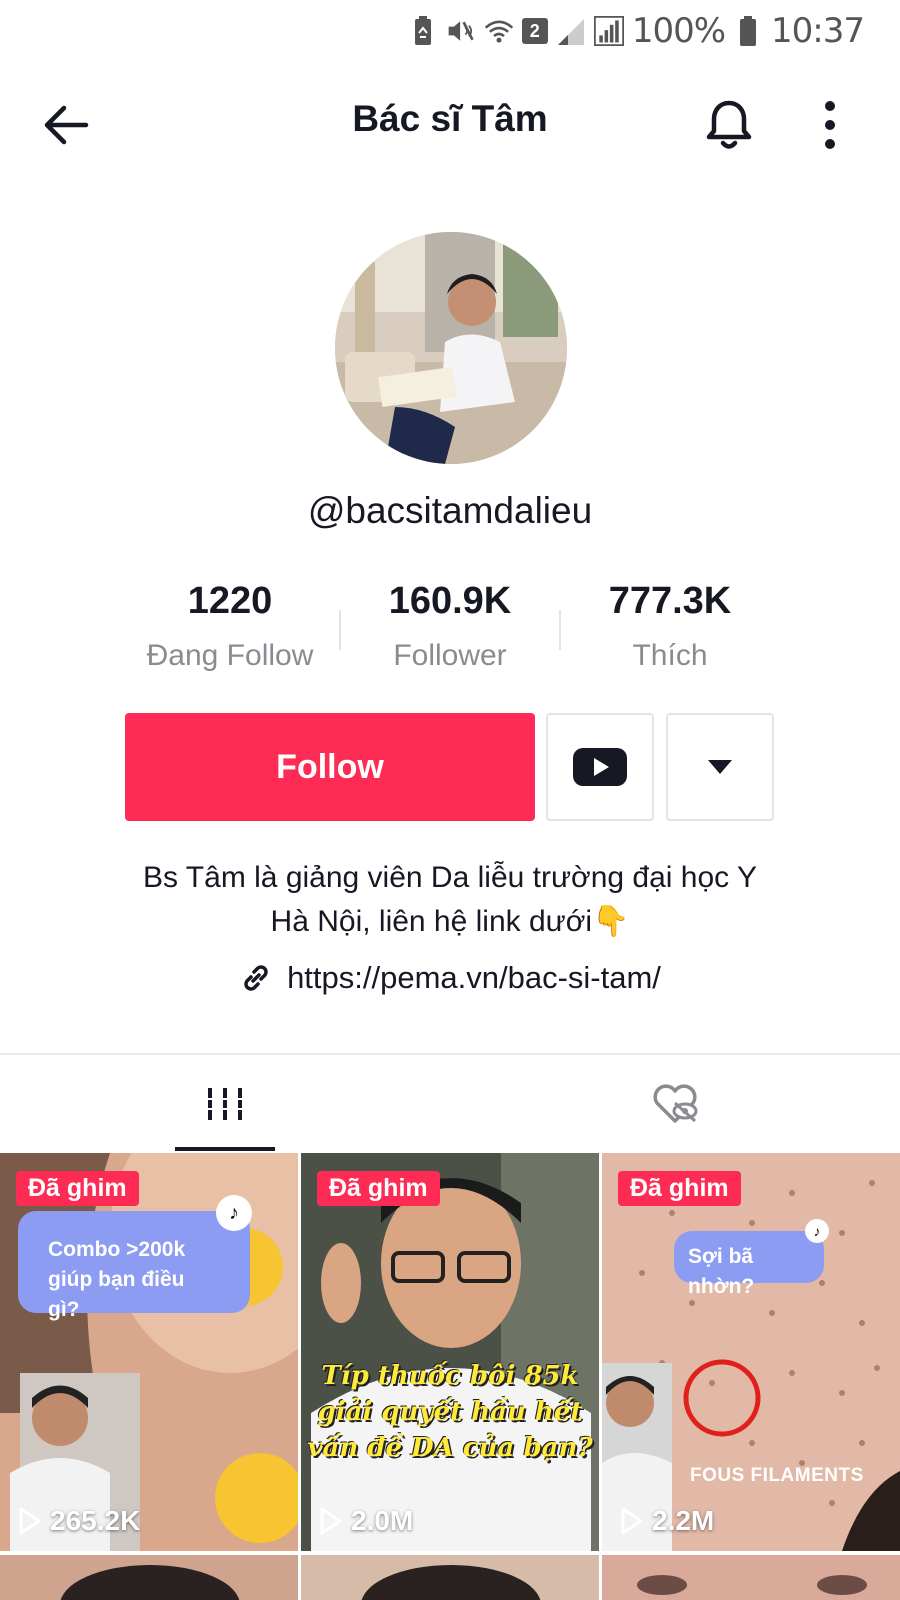  Describe the element at coordinates (423, 31) in the screenshot. I see `recycle-icon` at that location.